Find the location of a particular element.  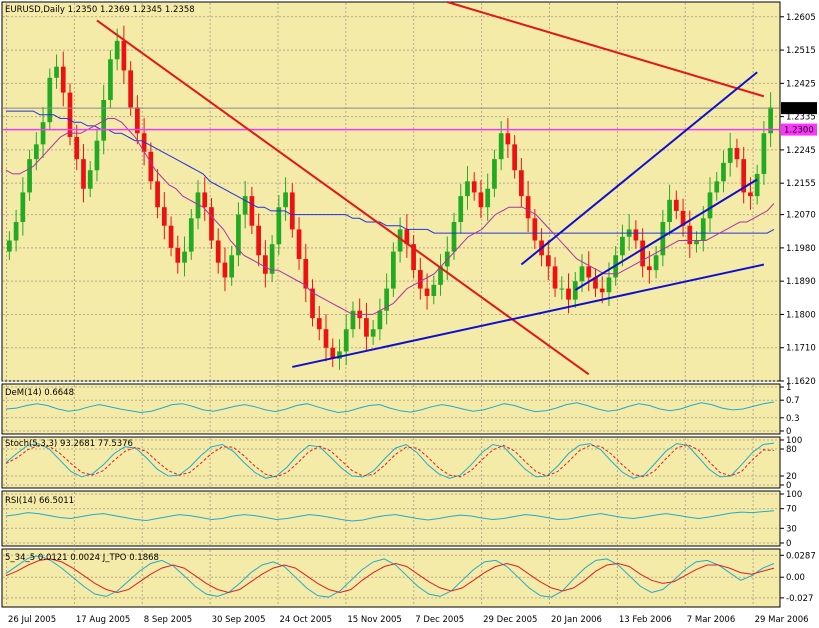

y-tick-label: 1.1980 is located at coordinates (801, 249).